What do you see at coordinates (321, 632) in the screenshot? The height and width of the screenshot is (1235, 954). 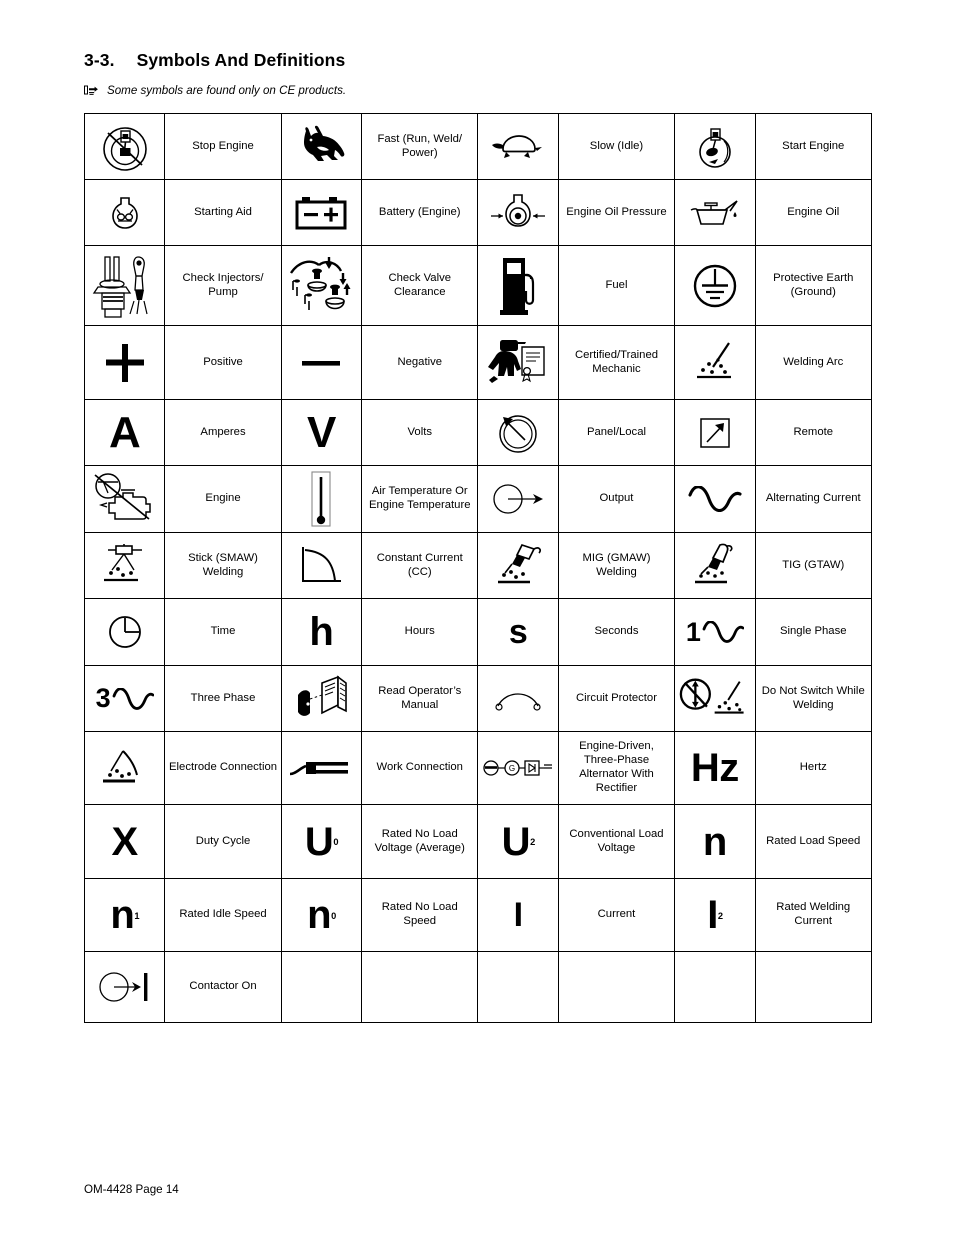 I see `letter-h-icon: h` at bounding box center [321, 632].